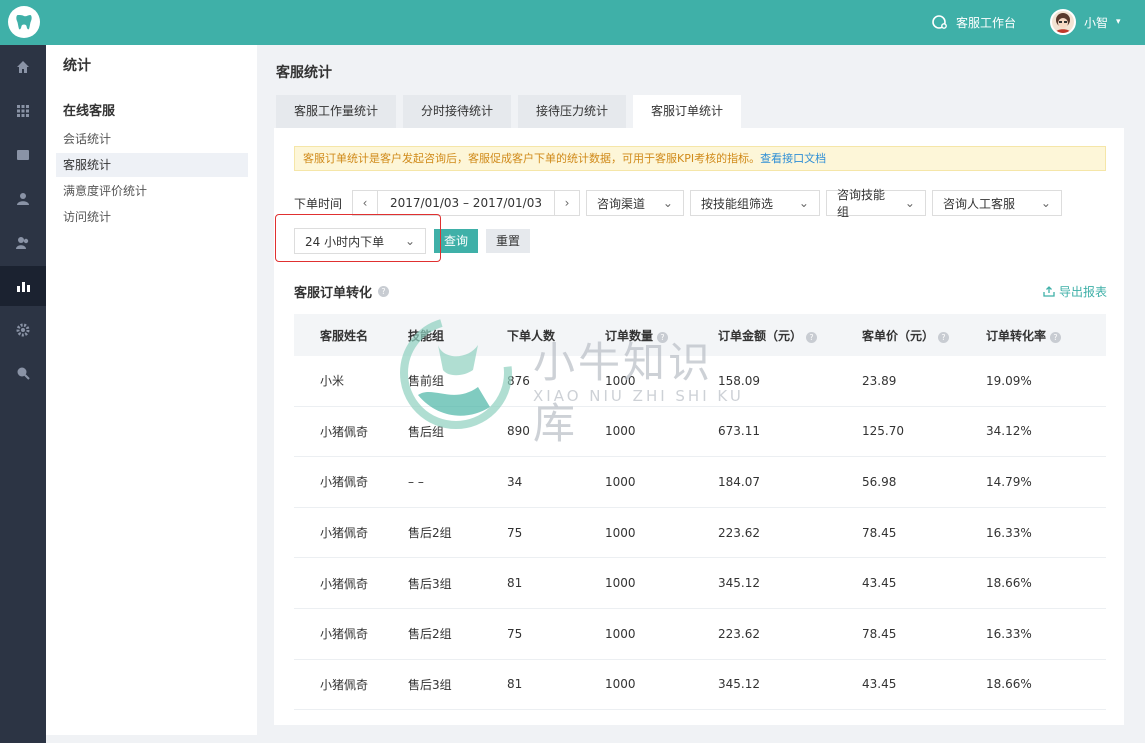  What do you see at coordinates (23, 67) in the screenshot?
I see `nav-home` at bounding box center [23, 67].